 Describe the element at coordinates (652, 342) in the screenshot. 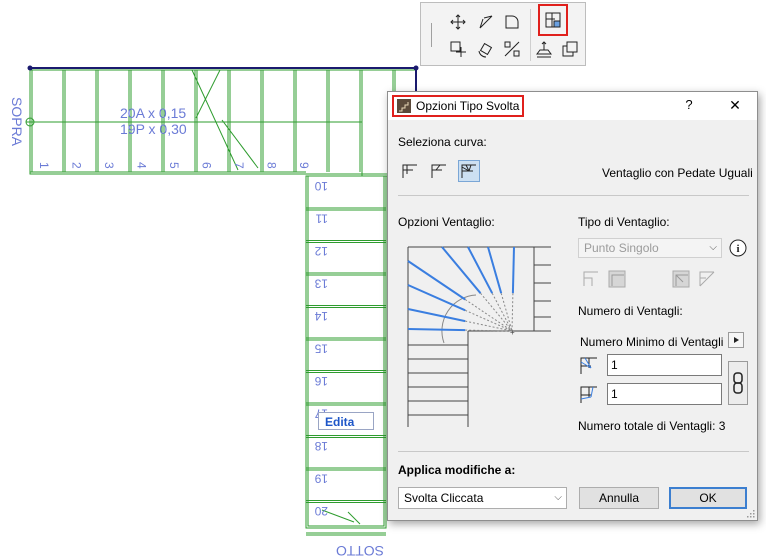

I see `min-fan-label: Numero Minimo di Ventagli` at that location.